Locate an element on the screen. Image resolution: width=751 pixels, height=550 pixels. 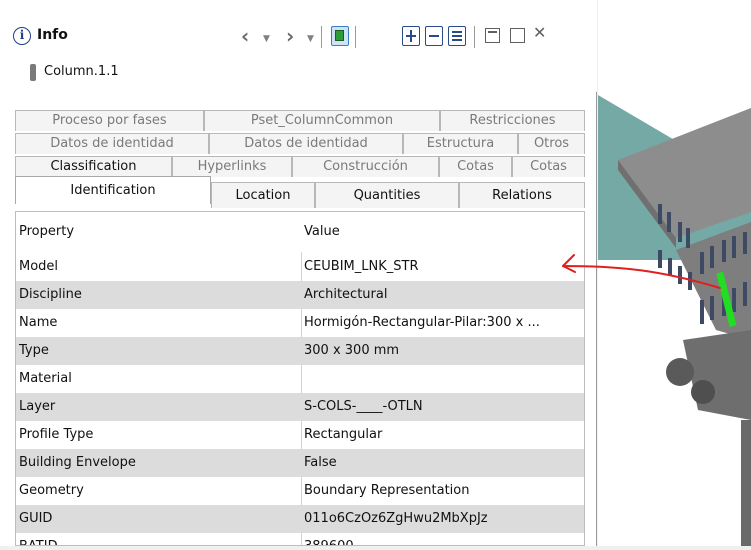
property-cell: Name is located at coordinates (38, 322).